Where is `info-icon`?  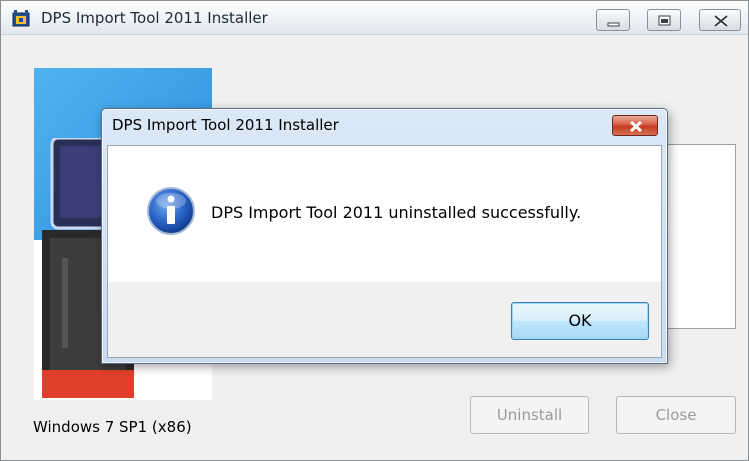 info-icon is located at coordinates (171, 211).